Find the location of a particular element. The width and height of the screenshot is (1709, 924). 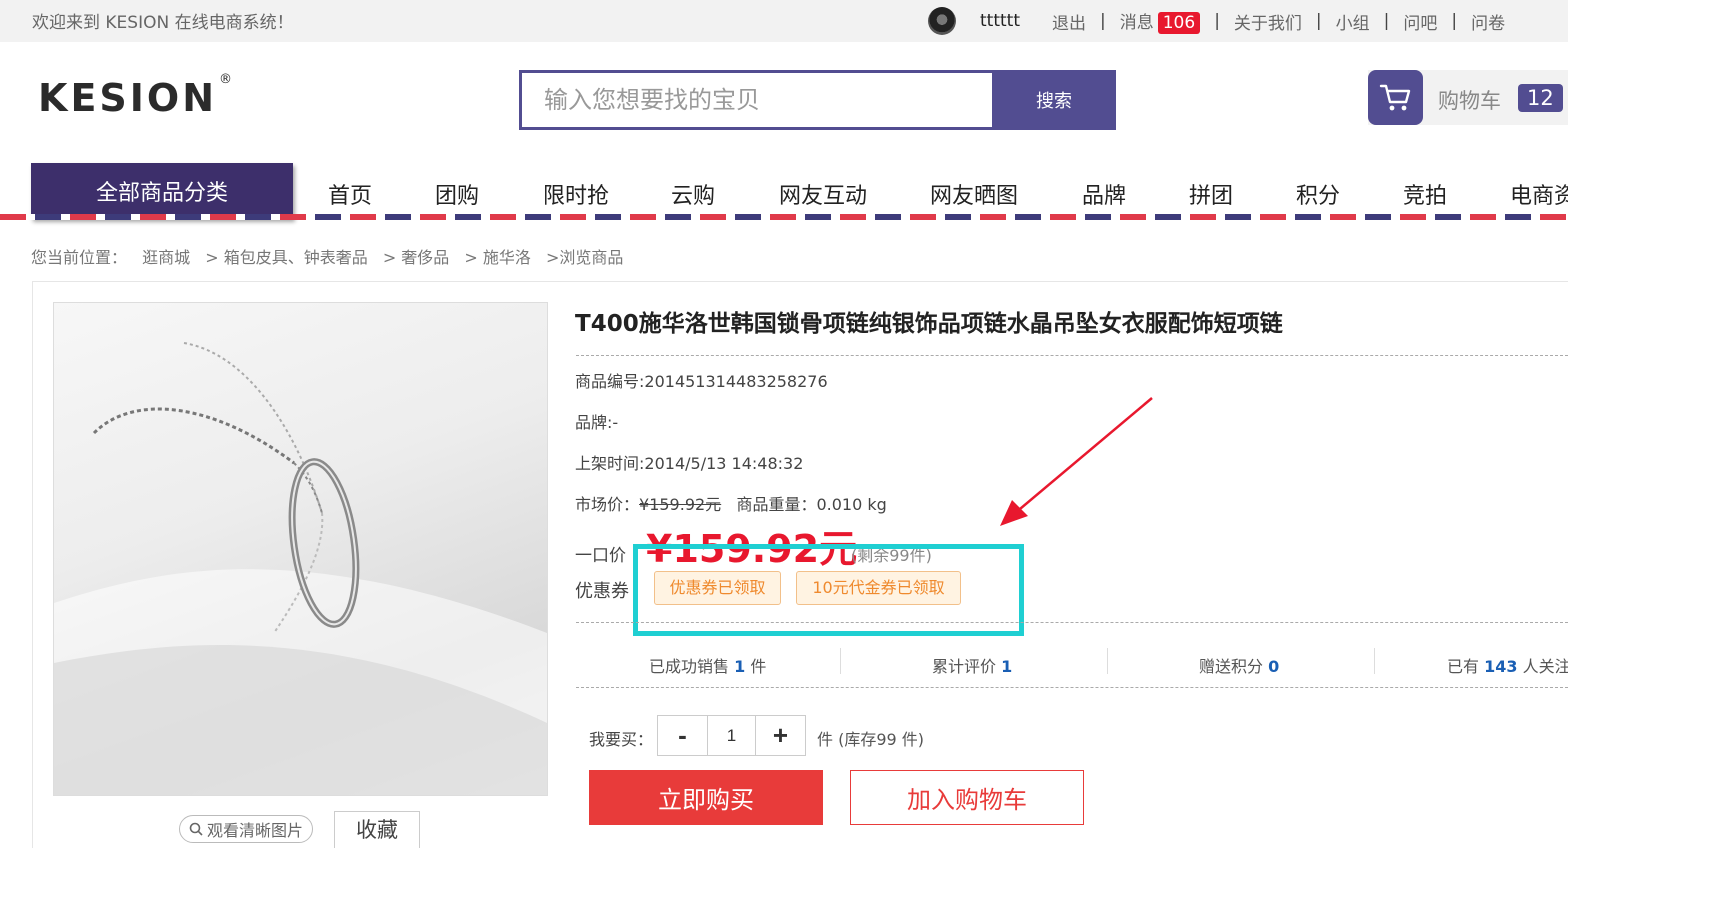

nav-item-auction: 竞拍 is located at coordinates (1425, 194).